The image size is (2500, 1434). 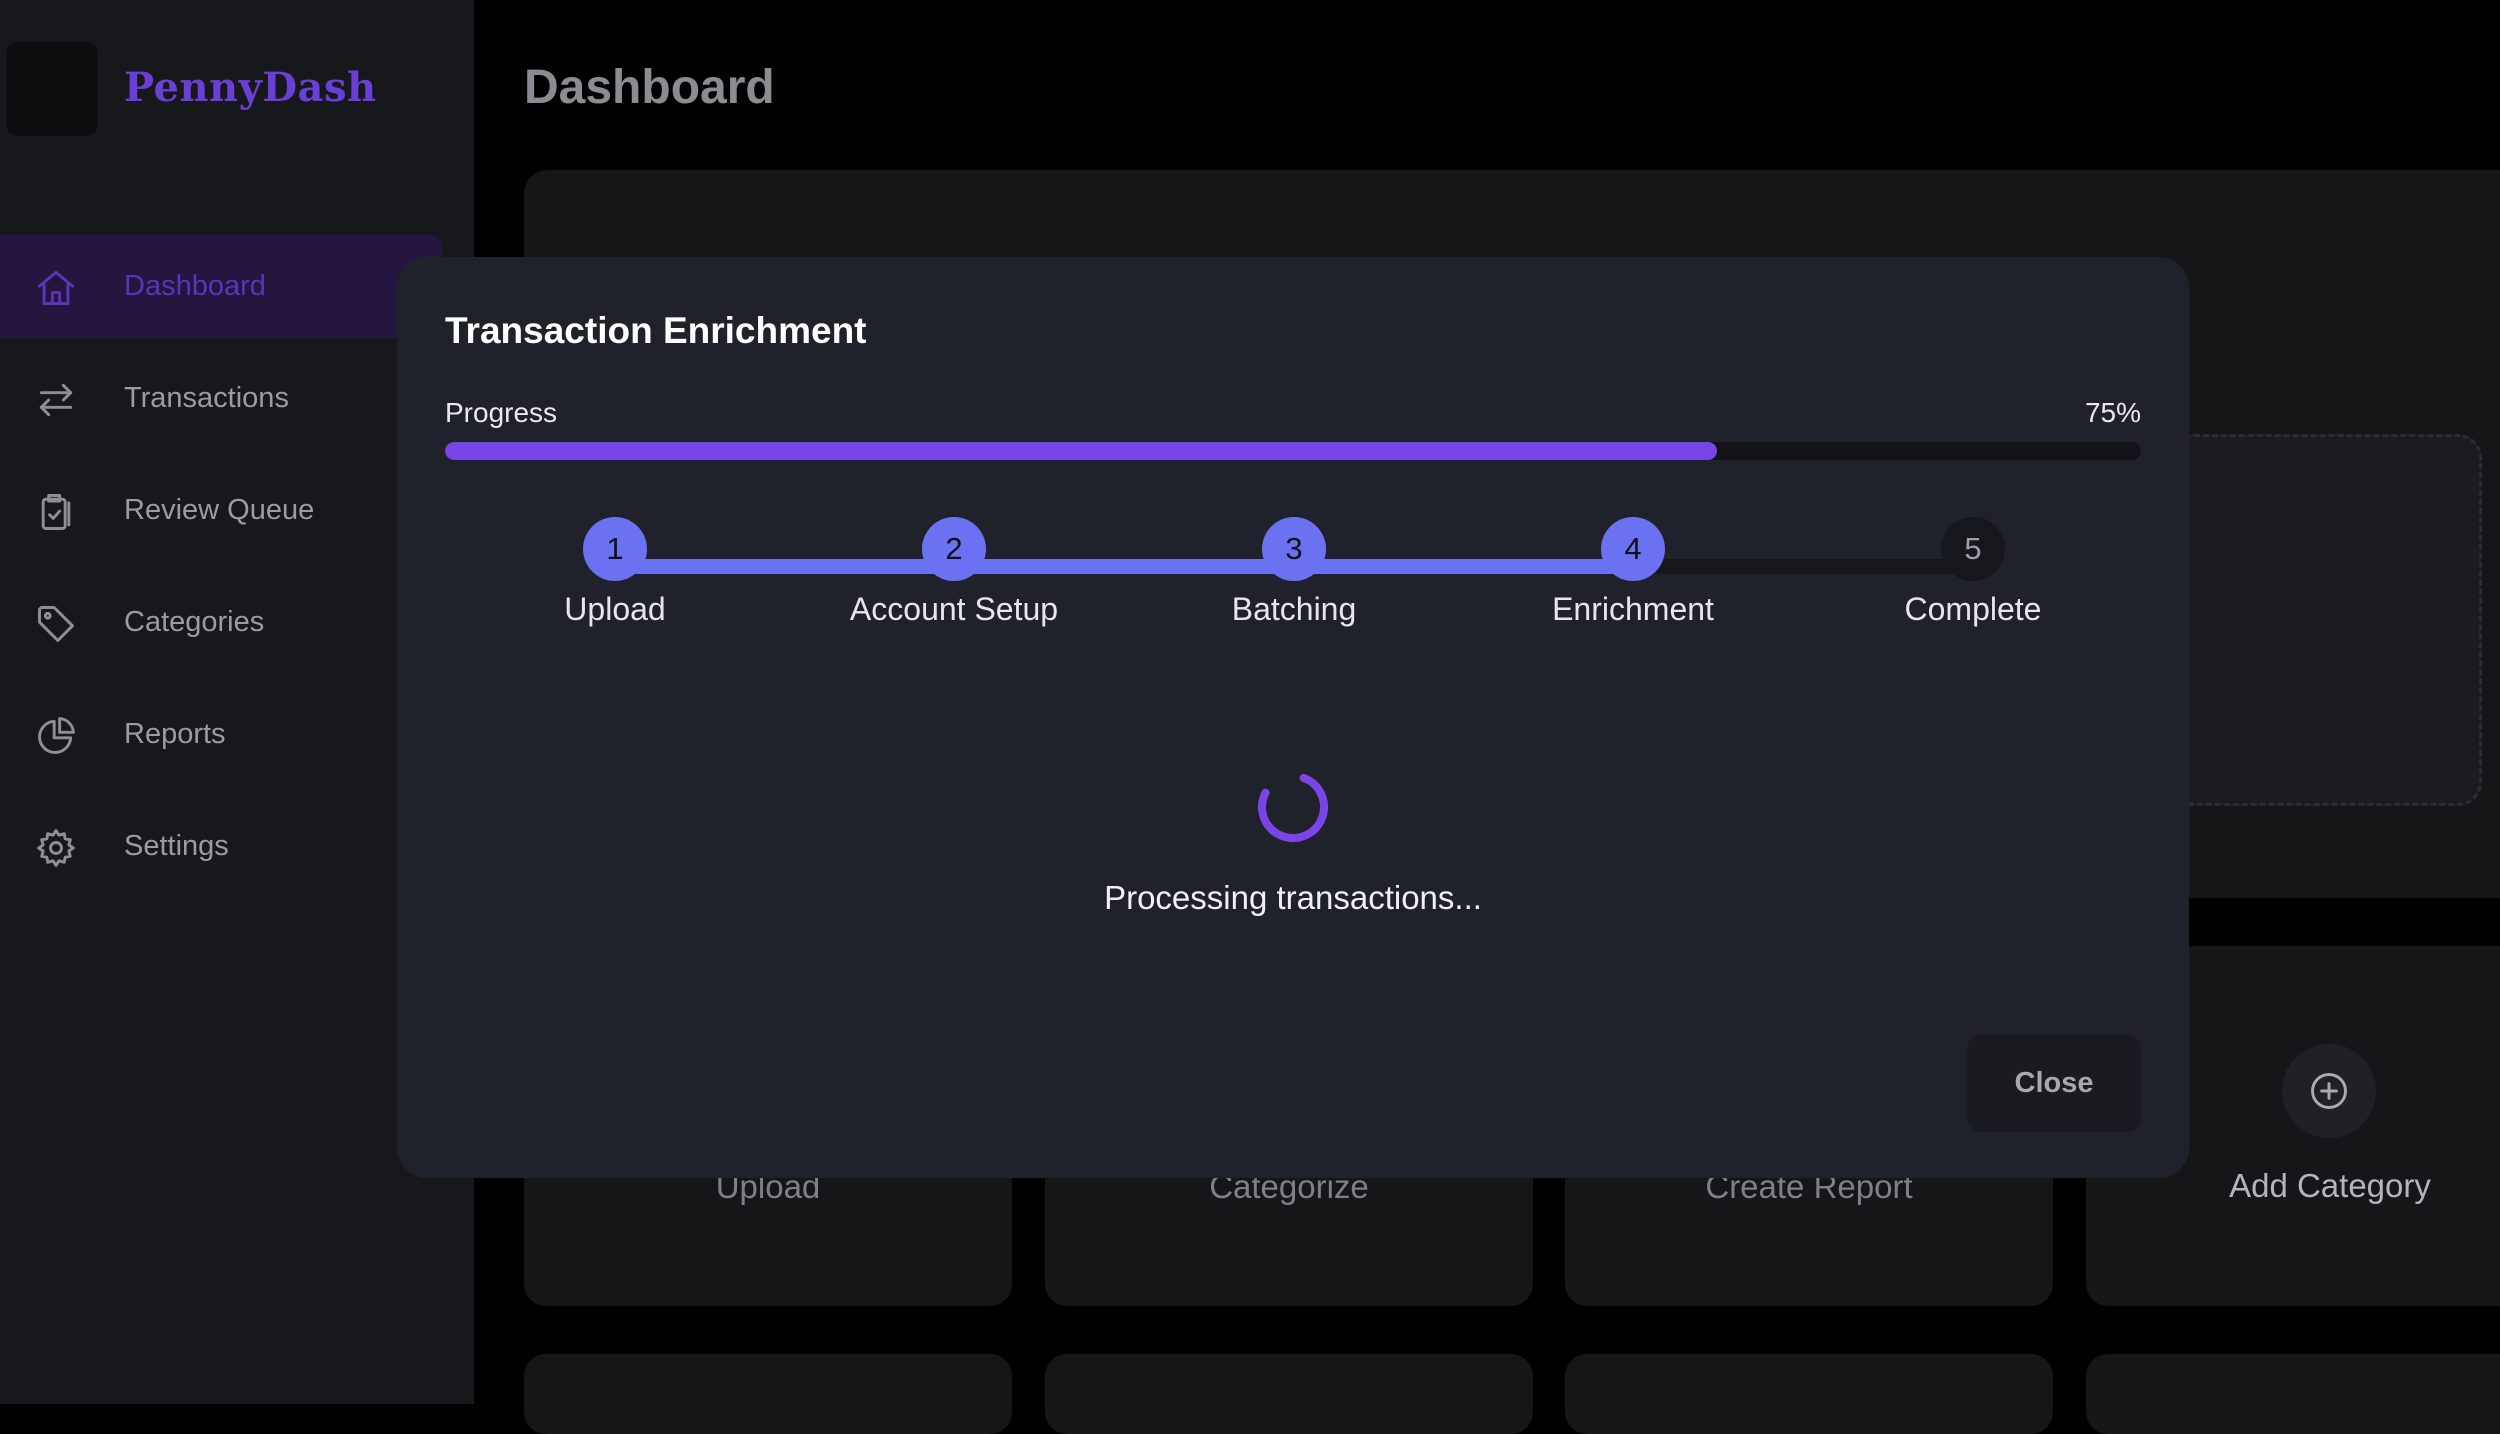 What do you see at coordinates (2112, 412) in the screenshot?
I see `progress-percent: 75%` at bounding box center [2112, 412].